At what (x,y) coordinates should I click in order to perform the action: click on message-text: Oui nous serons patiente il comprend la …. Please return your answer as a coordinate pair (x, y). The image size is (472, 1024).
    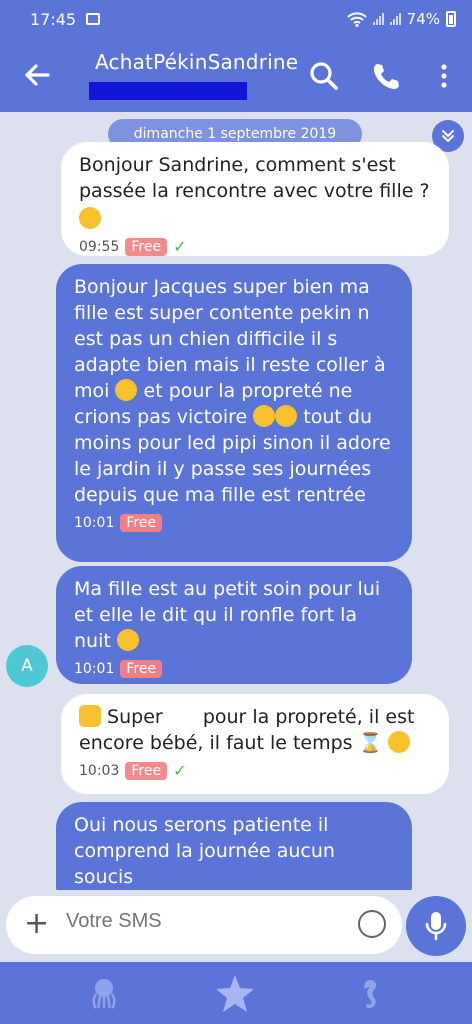
    Looking at the image, I should click on (204, 851).